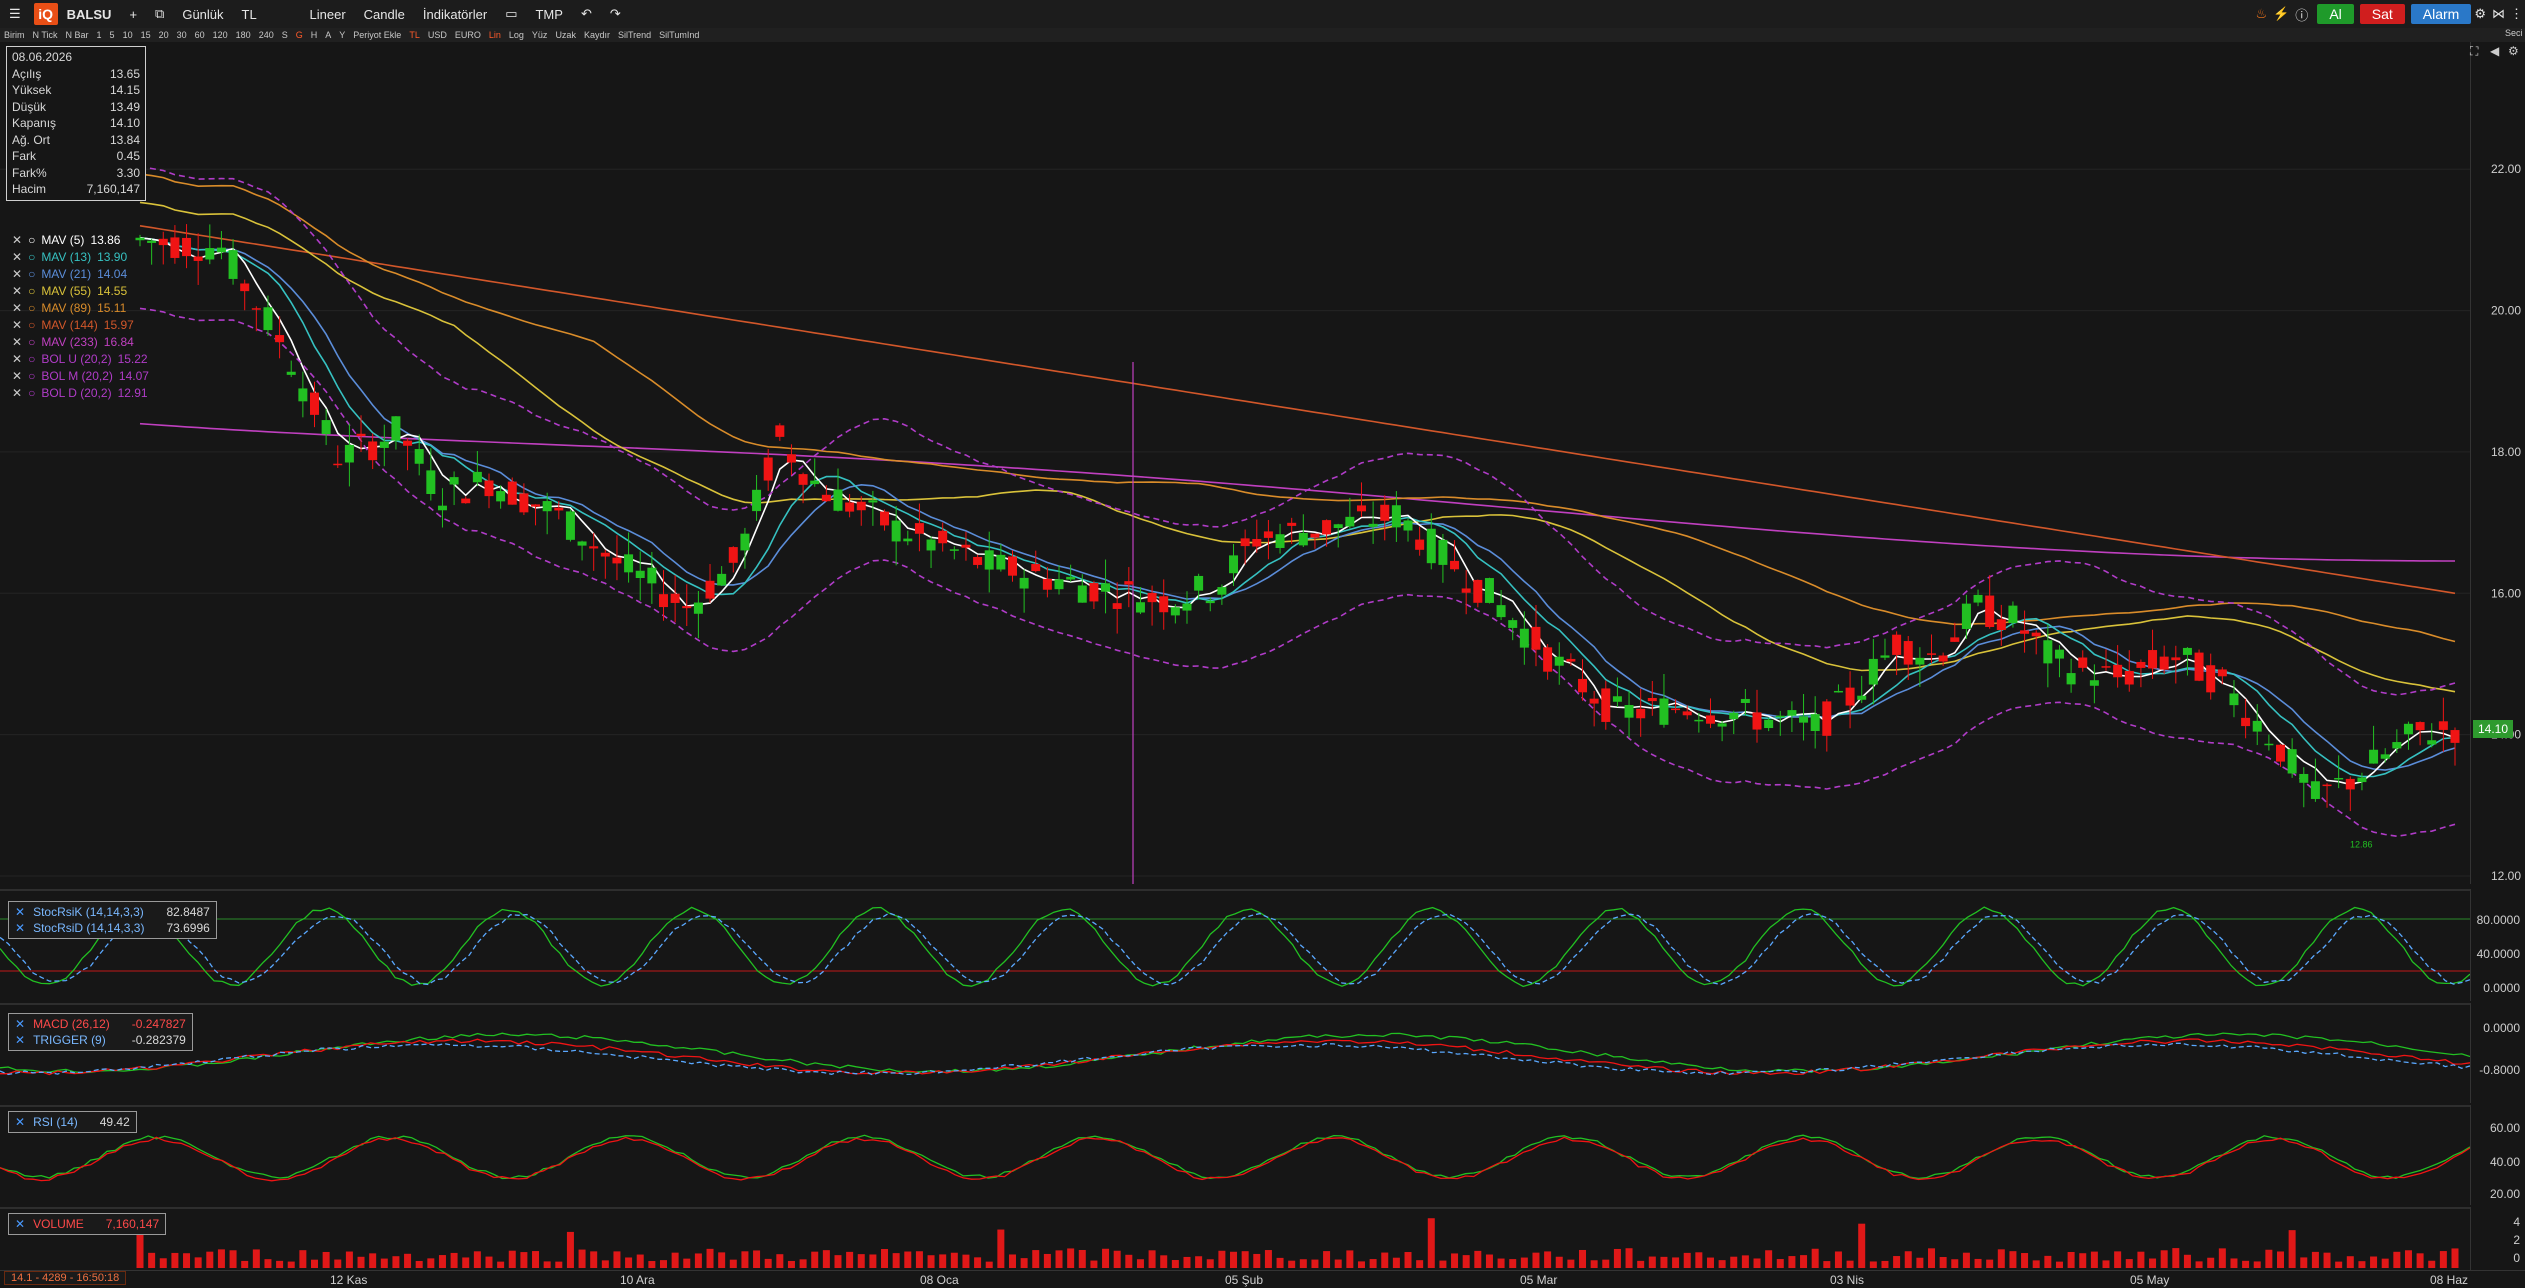 Image resolution: width=2525 pixels, height=1288 pixels. What do you see at coordinates (2513, 51) in the screenshot?
I see `panel-settings-icon: ⚙` at bounding box center [2513, 51].